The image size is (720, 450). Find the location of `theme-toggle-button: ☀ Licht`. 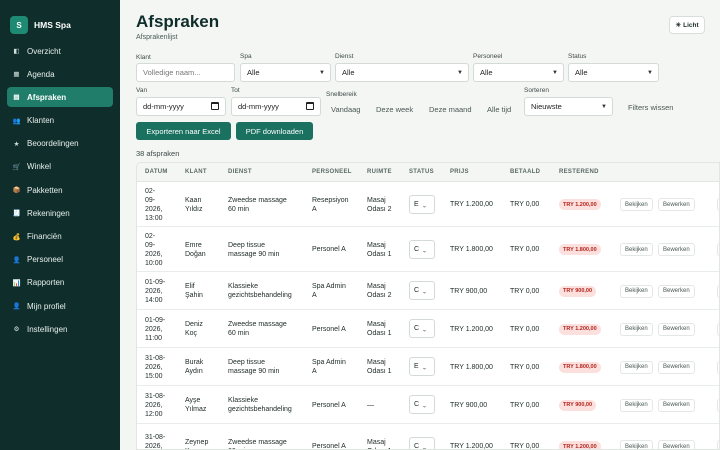

theme-toggle-button: ☀ Licht is located at coordinates (687, 25).